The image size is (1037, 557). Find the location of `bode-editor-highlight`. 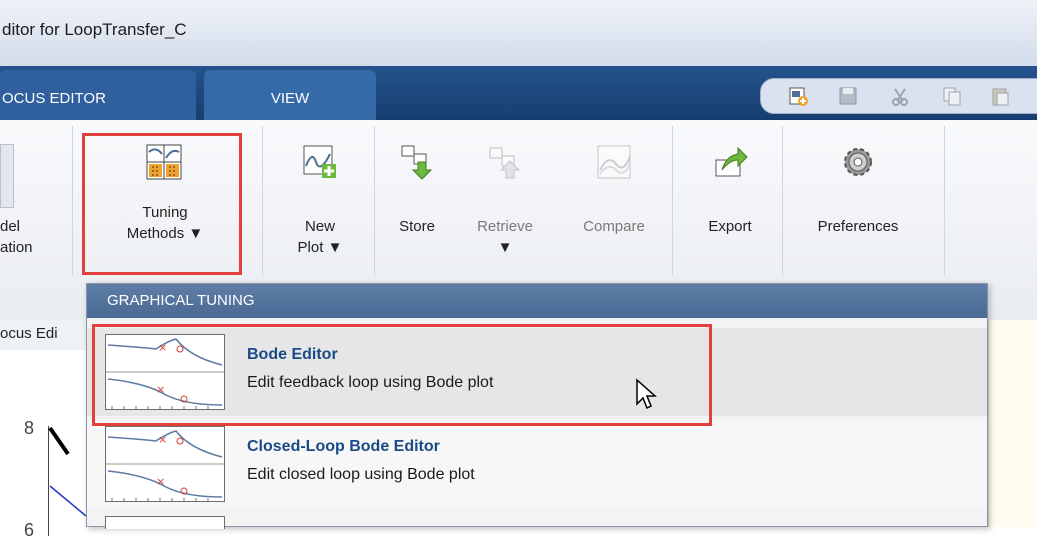

bode-editor-highlight is located at coordinates (402, 375).